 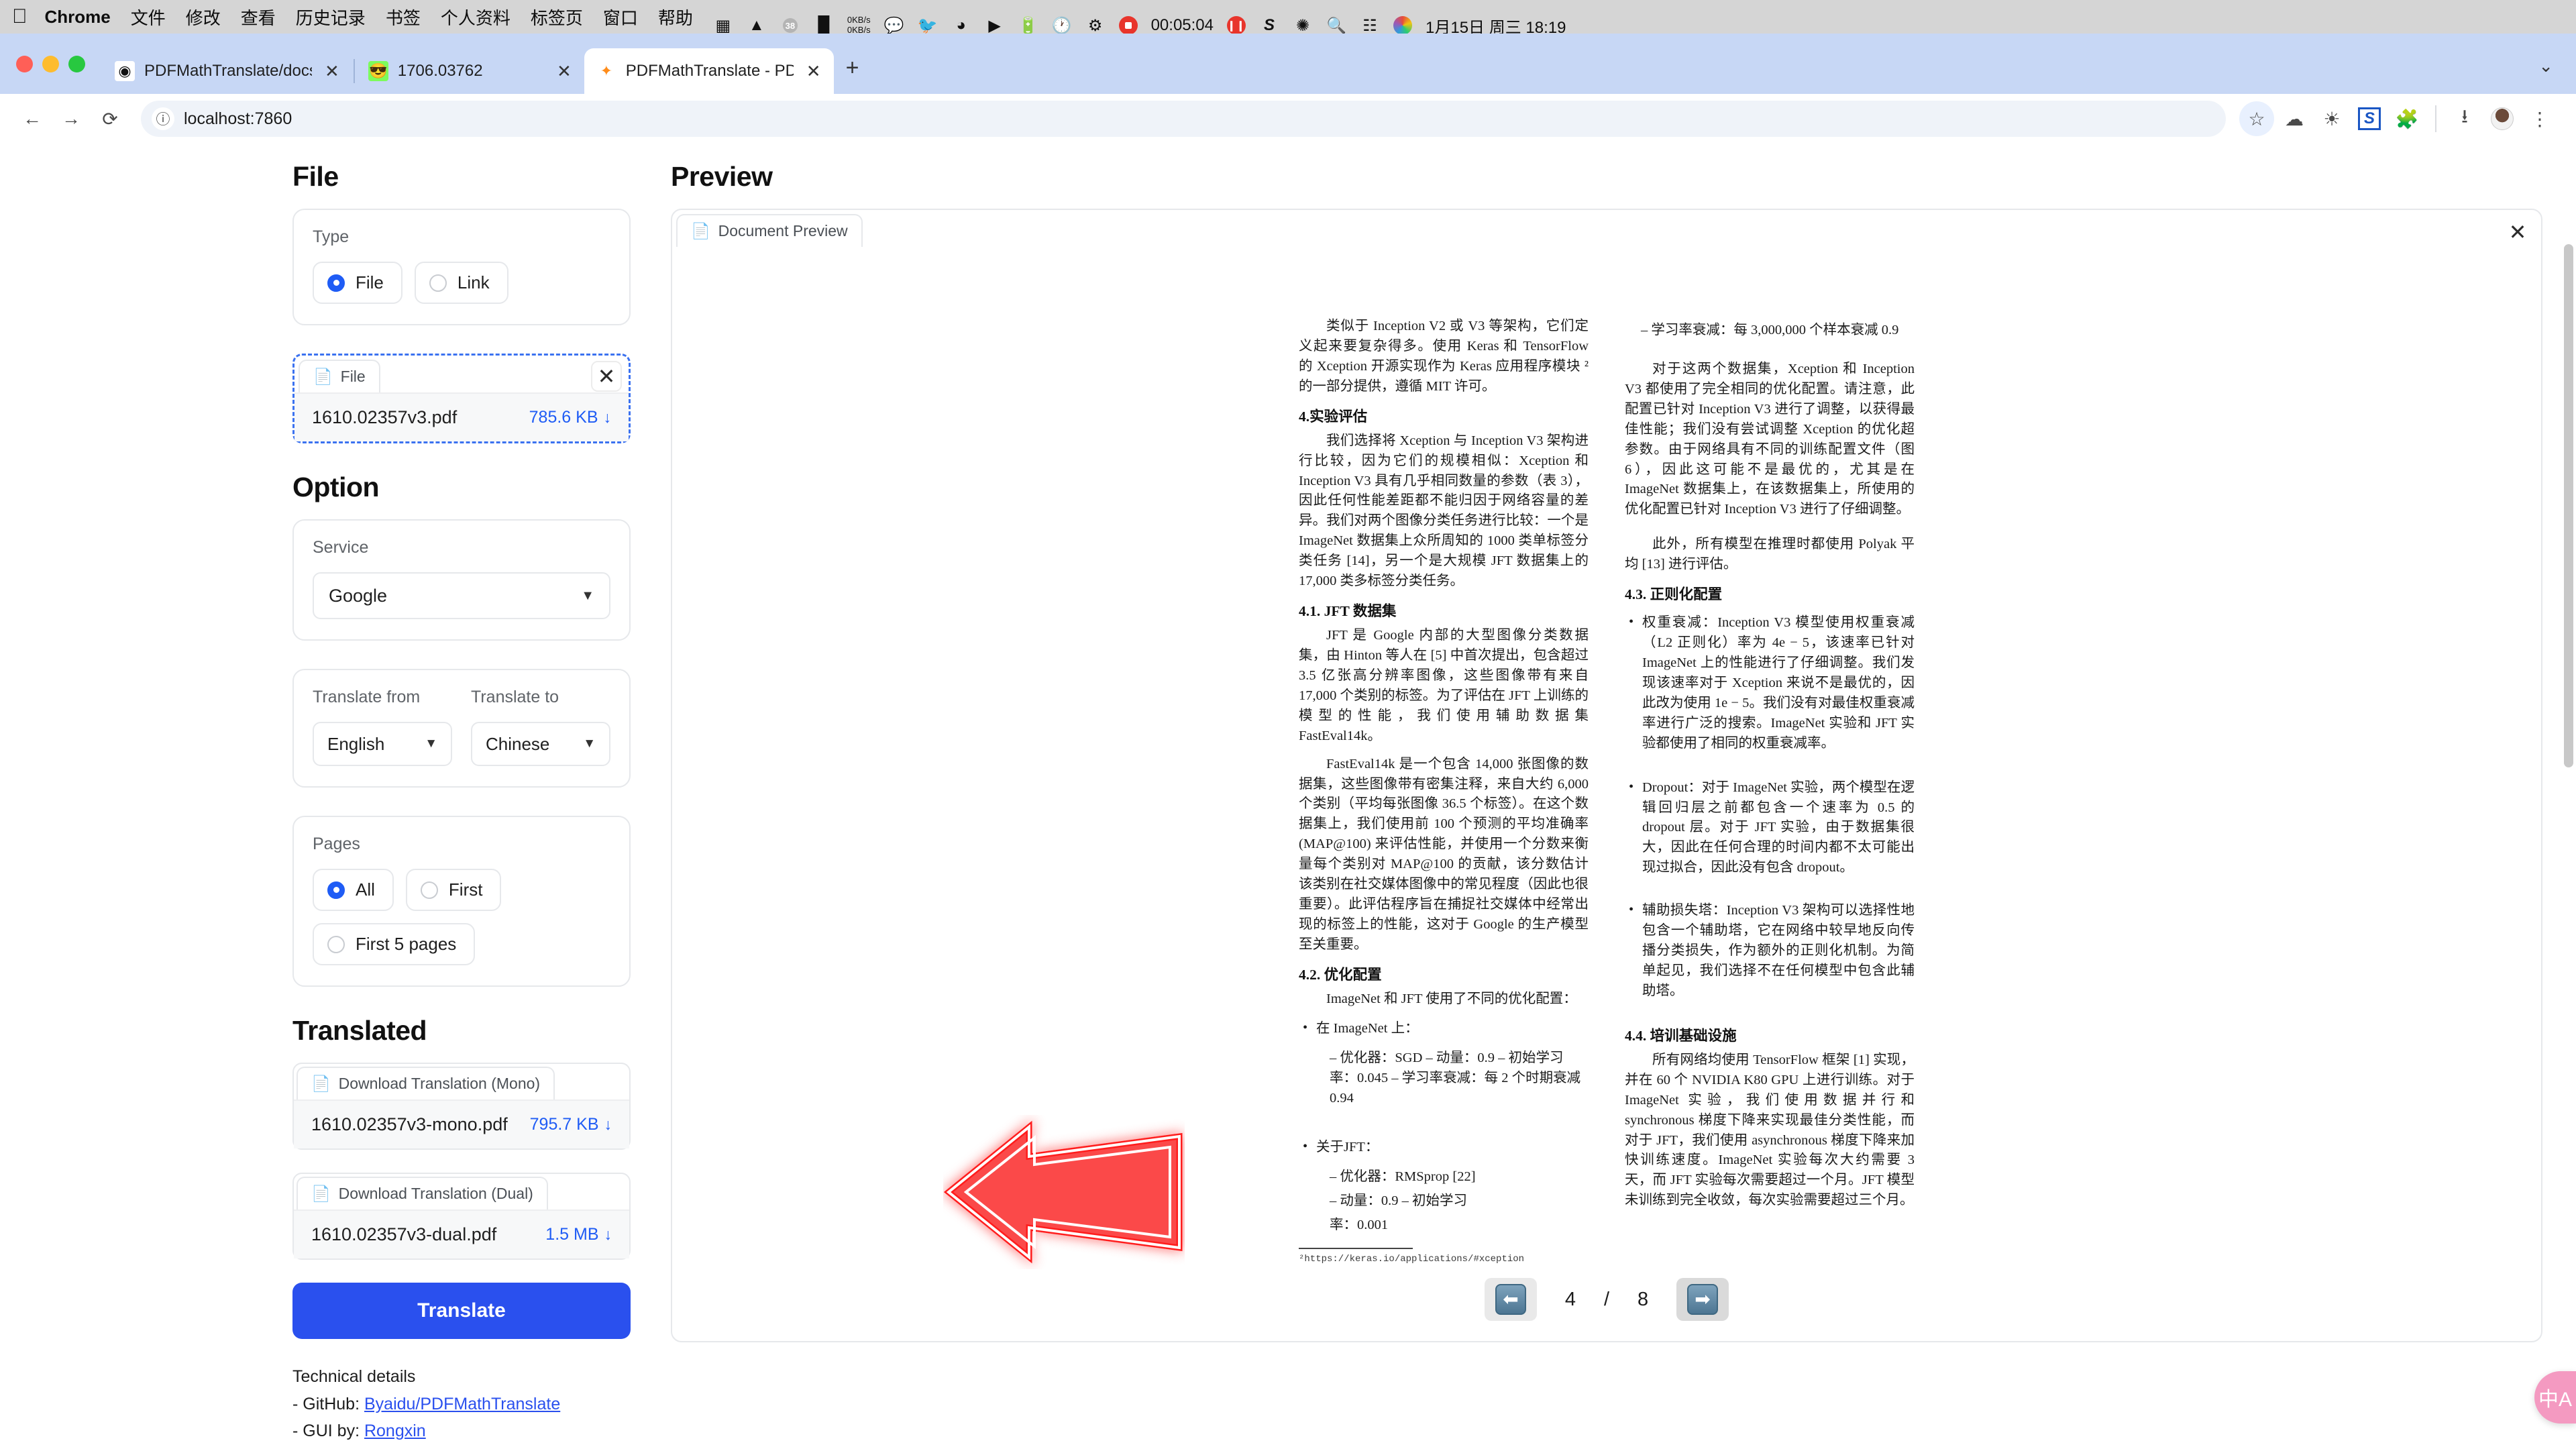 What do you see at coordinates (2464, 118) in the screenshot?
I see `downloads-icon: ⭳` at bounding box center [2464, 118].